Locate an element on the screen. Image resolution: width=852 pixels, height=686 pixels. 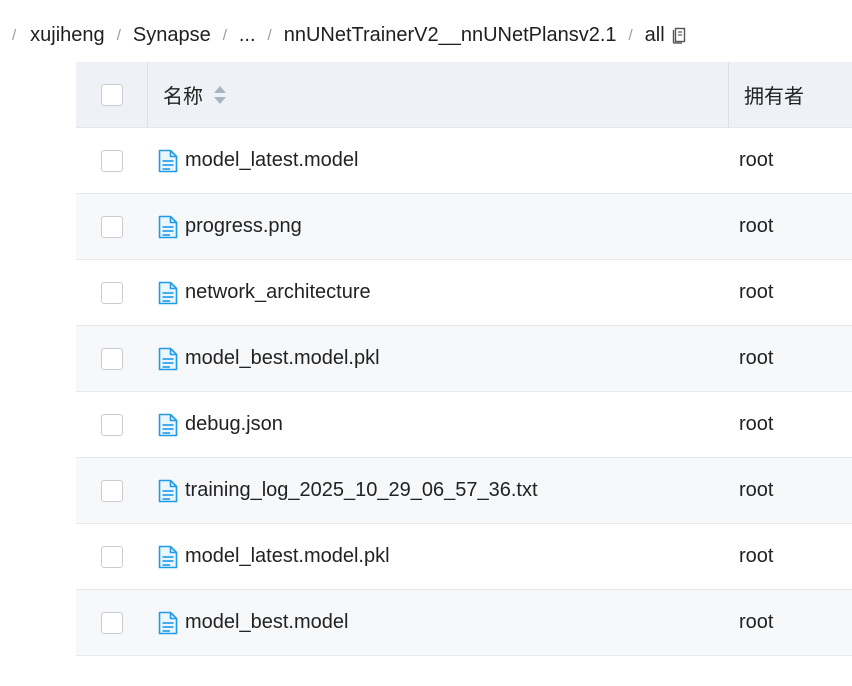
file-name-link: debug.json is located at coordinates (234, 424).